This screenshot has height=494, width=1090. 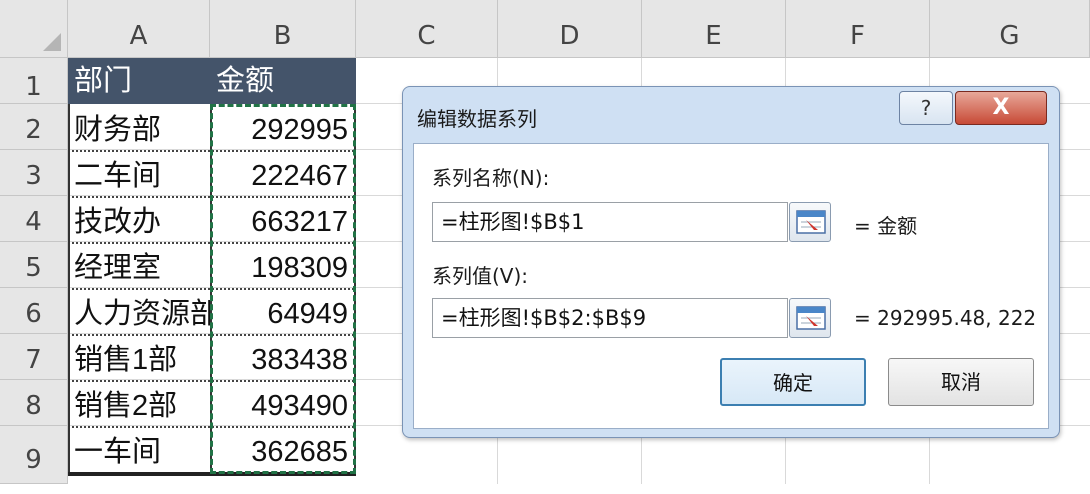 What do you see at coordinates (34, 311) in the screenshot?
I see `row-header-6: 6` at bounding box center [34, 311].